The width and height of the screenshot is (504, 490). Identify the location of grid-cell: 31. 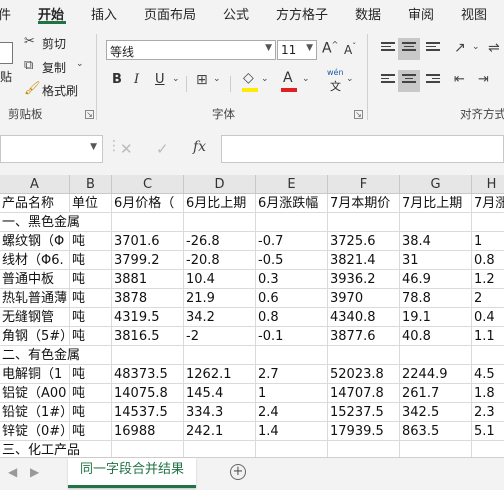
(436, 260).